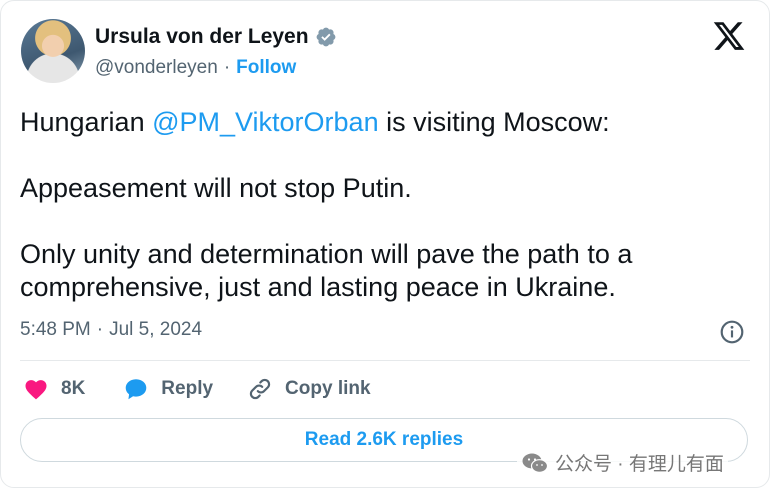  Describe the element at coordinates (494, 122) in the screenshot. I see `post-text-suffix: is visiting Moscow:` at that location.